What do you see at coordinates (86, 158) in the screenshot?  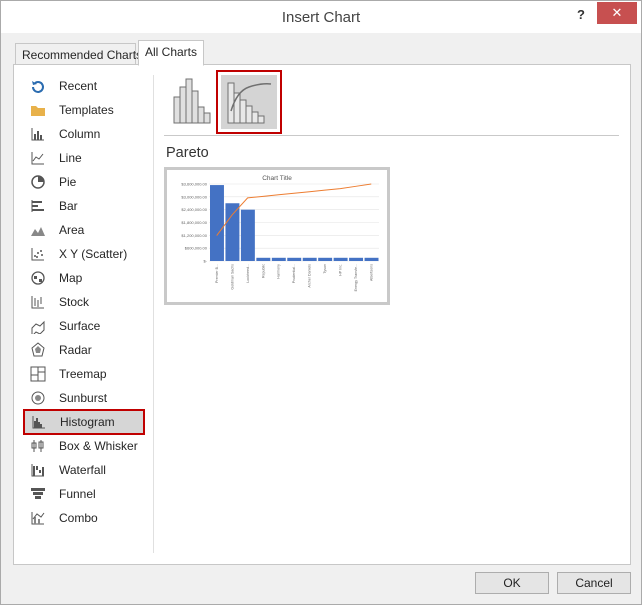 I see `sidebar-item-line: Line` at bounding box center [86, 158].